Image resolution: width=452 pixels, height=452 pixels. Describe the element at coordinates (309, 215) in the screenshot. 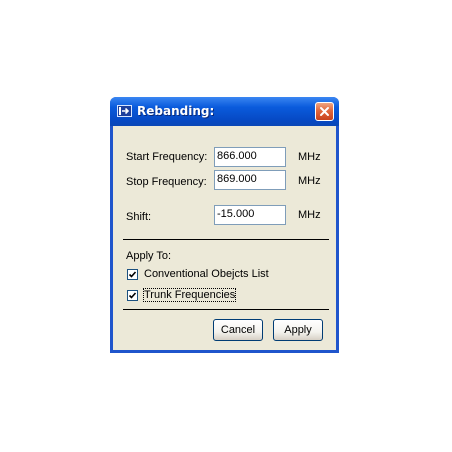

I see `shift-unit: MHz` at that location.